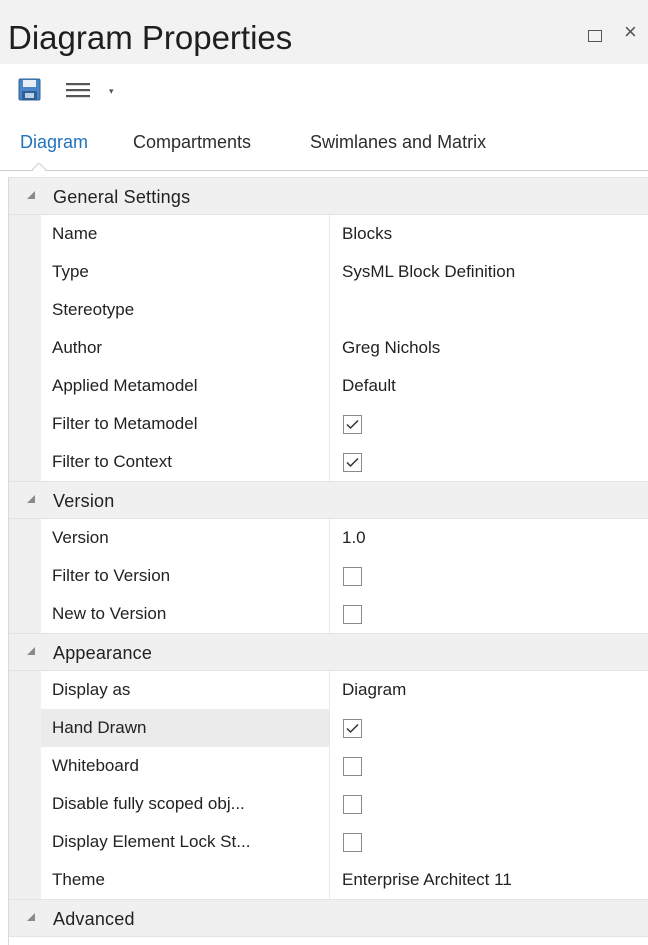  Describe the element at coordinates (111, 575) in the screenshot. I see `property-name: Filter to Version` at that location.